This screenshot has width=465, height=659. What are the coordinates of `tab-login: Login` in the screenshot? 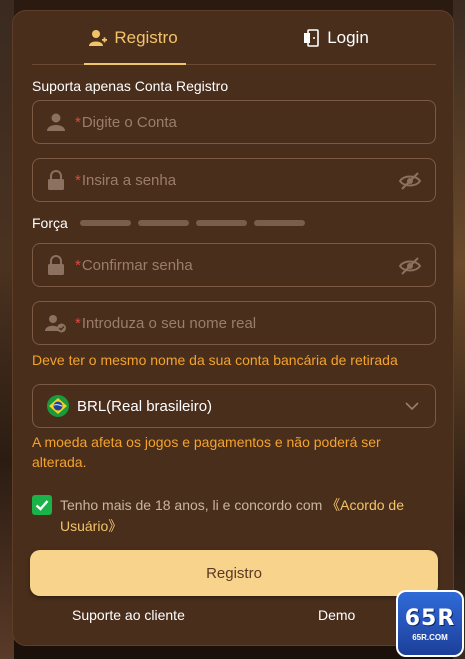 It's located at (335, 37).